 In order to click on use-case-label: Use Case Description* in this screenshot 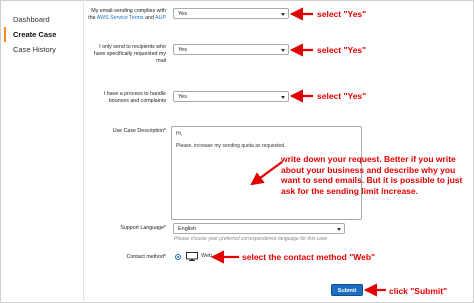, I will do `click(139, 131)`.